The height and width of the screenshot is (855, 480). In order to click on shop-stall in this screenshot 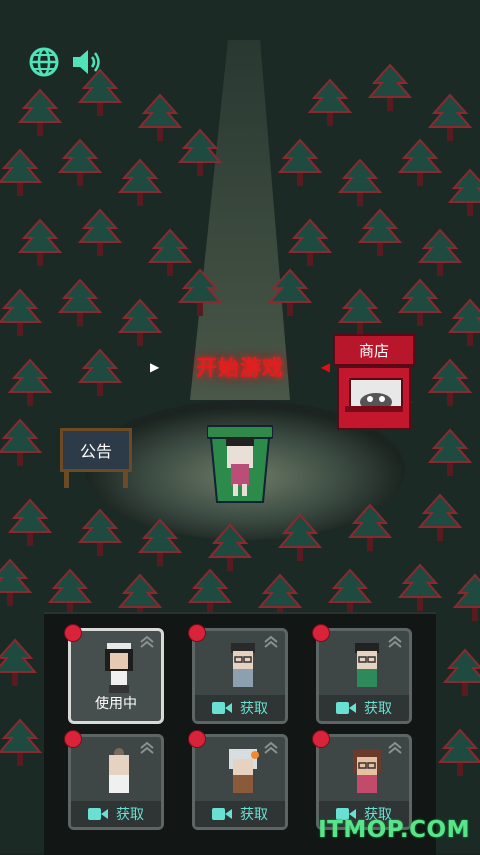, I will do `click(374, 398)`.